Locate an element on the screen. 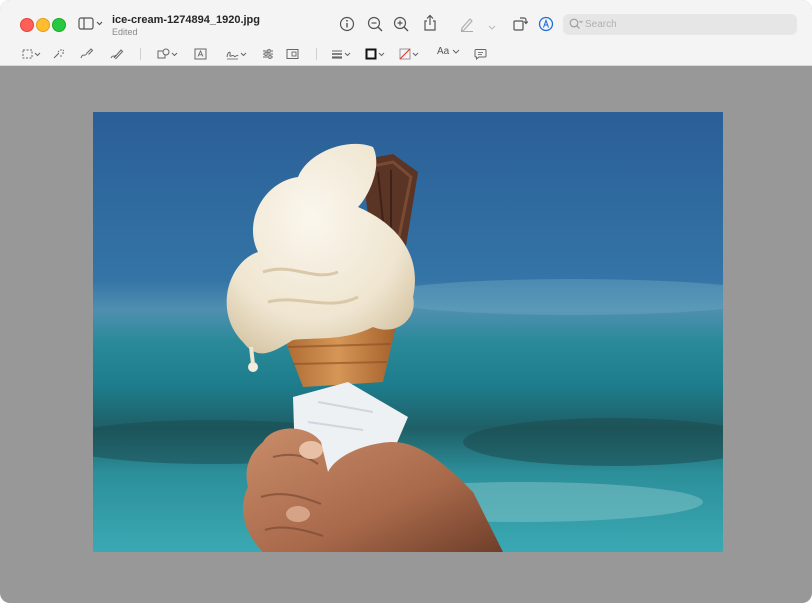  shapes-tool-button is located at coordinates (168, 56).